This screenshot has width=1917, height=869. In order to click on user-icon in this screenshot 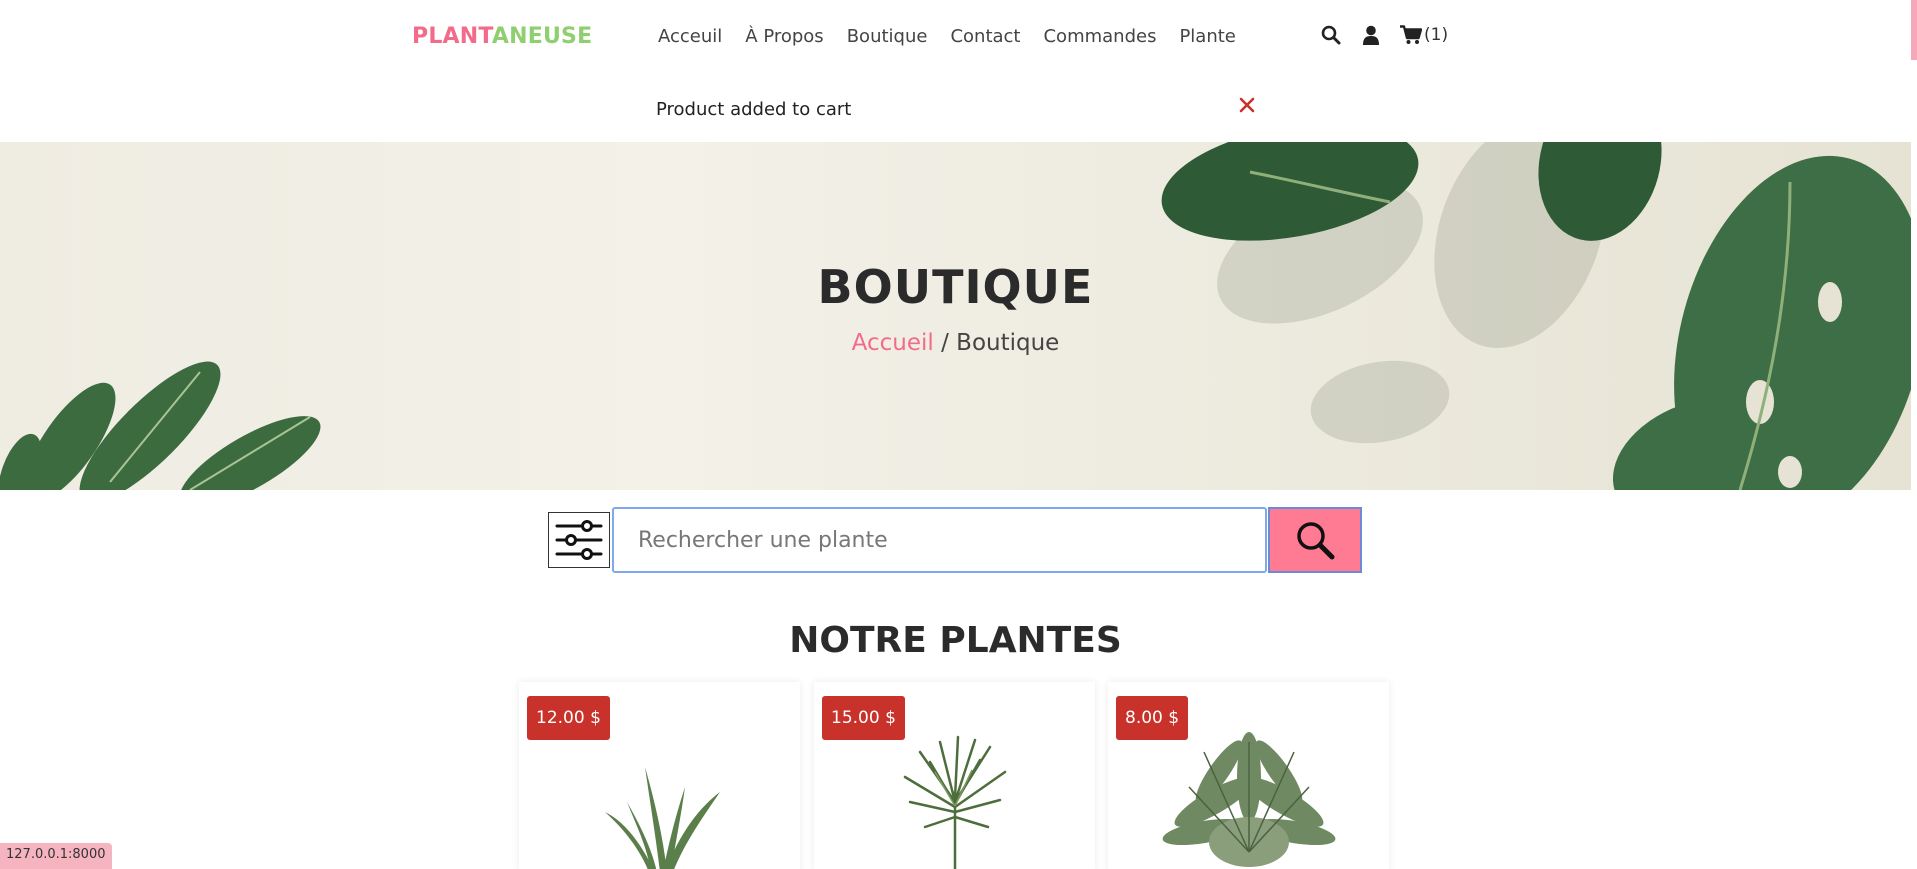, I will do `click(1371, 35)`.